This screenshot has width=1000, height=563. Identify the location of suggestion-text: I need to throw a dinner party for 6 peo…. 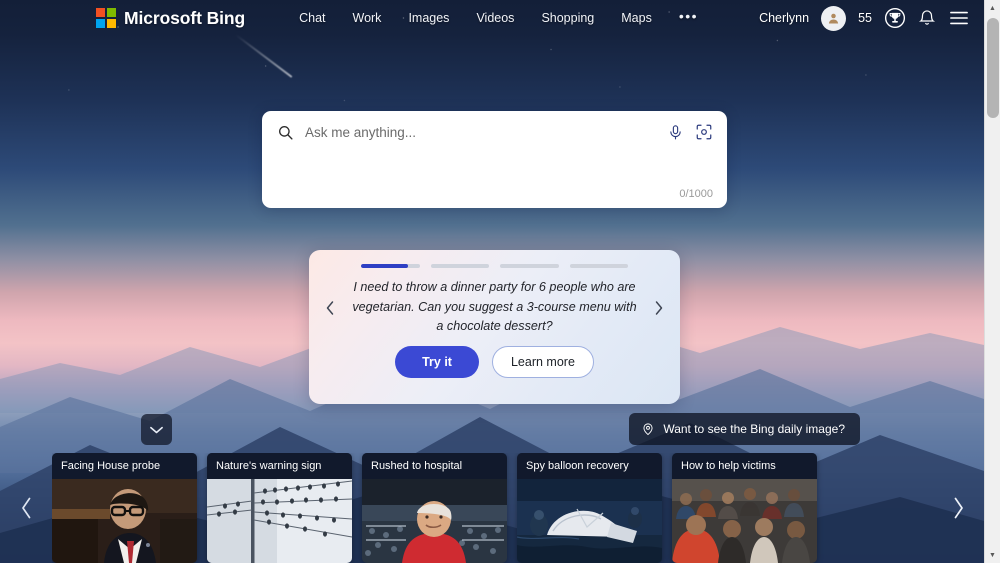
(494, 306).